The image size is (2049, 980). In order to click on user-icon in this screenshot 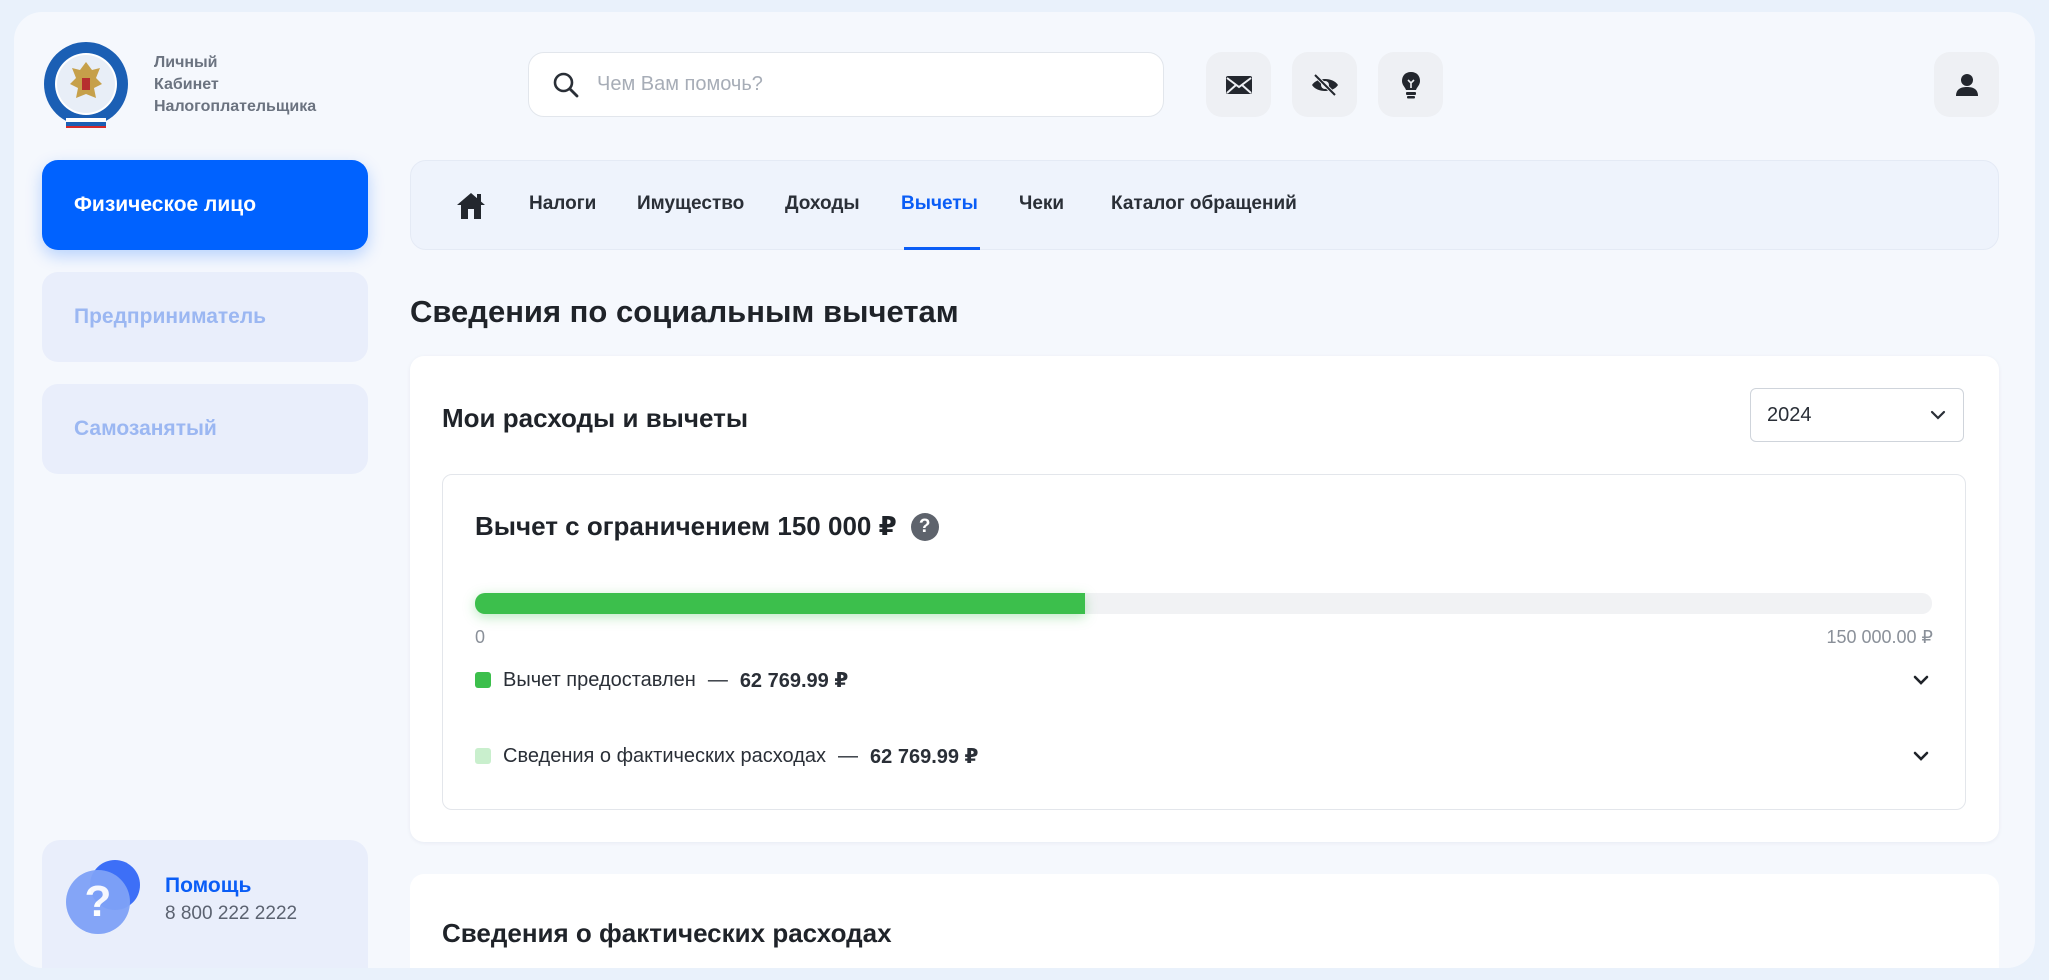, I will do `click(1966, 84)`.